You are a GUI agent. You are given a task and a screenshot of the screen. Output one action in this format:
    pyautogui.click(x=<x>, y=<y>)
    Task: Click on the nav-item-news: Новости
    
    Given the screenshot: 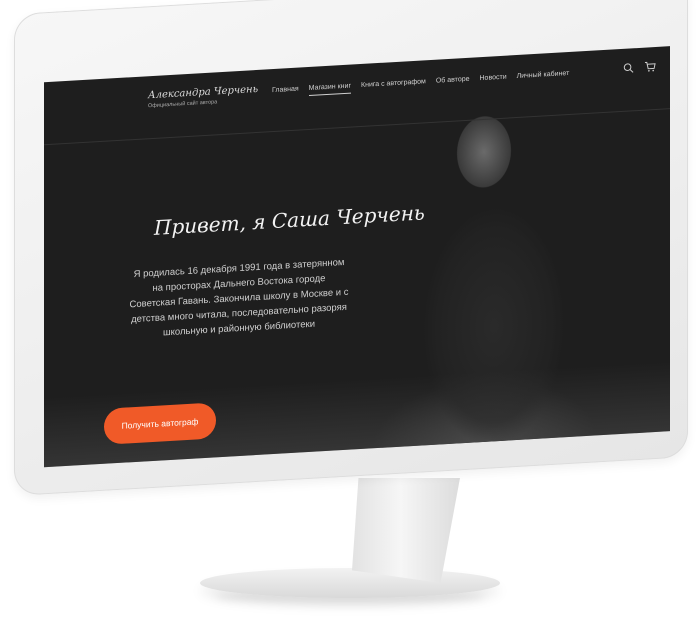 What is the action you would take?
    pyautogui.click(x=493, y=80)
    